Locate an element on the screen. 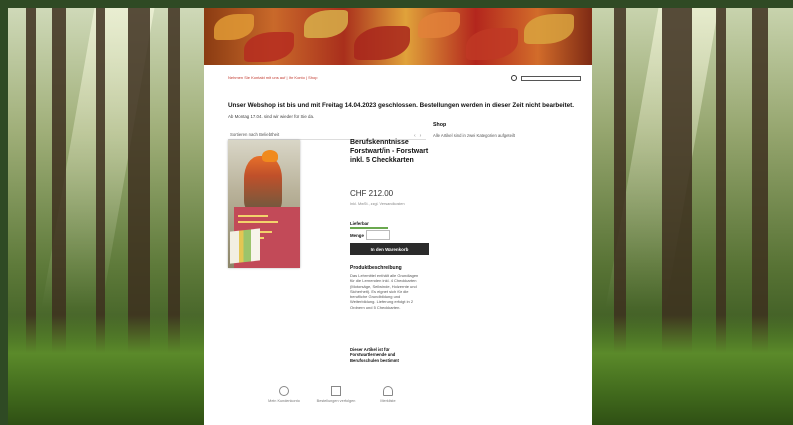 The height and width of the screenshot is (425, 793). price-note: Inkl. MwSt., zzgl. Versandkosten is located at coordinates (377, 204).